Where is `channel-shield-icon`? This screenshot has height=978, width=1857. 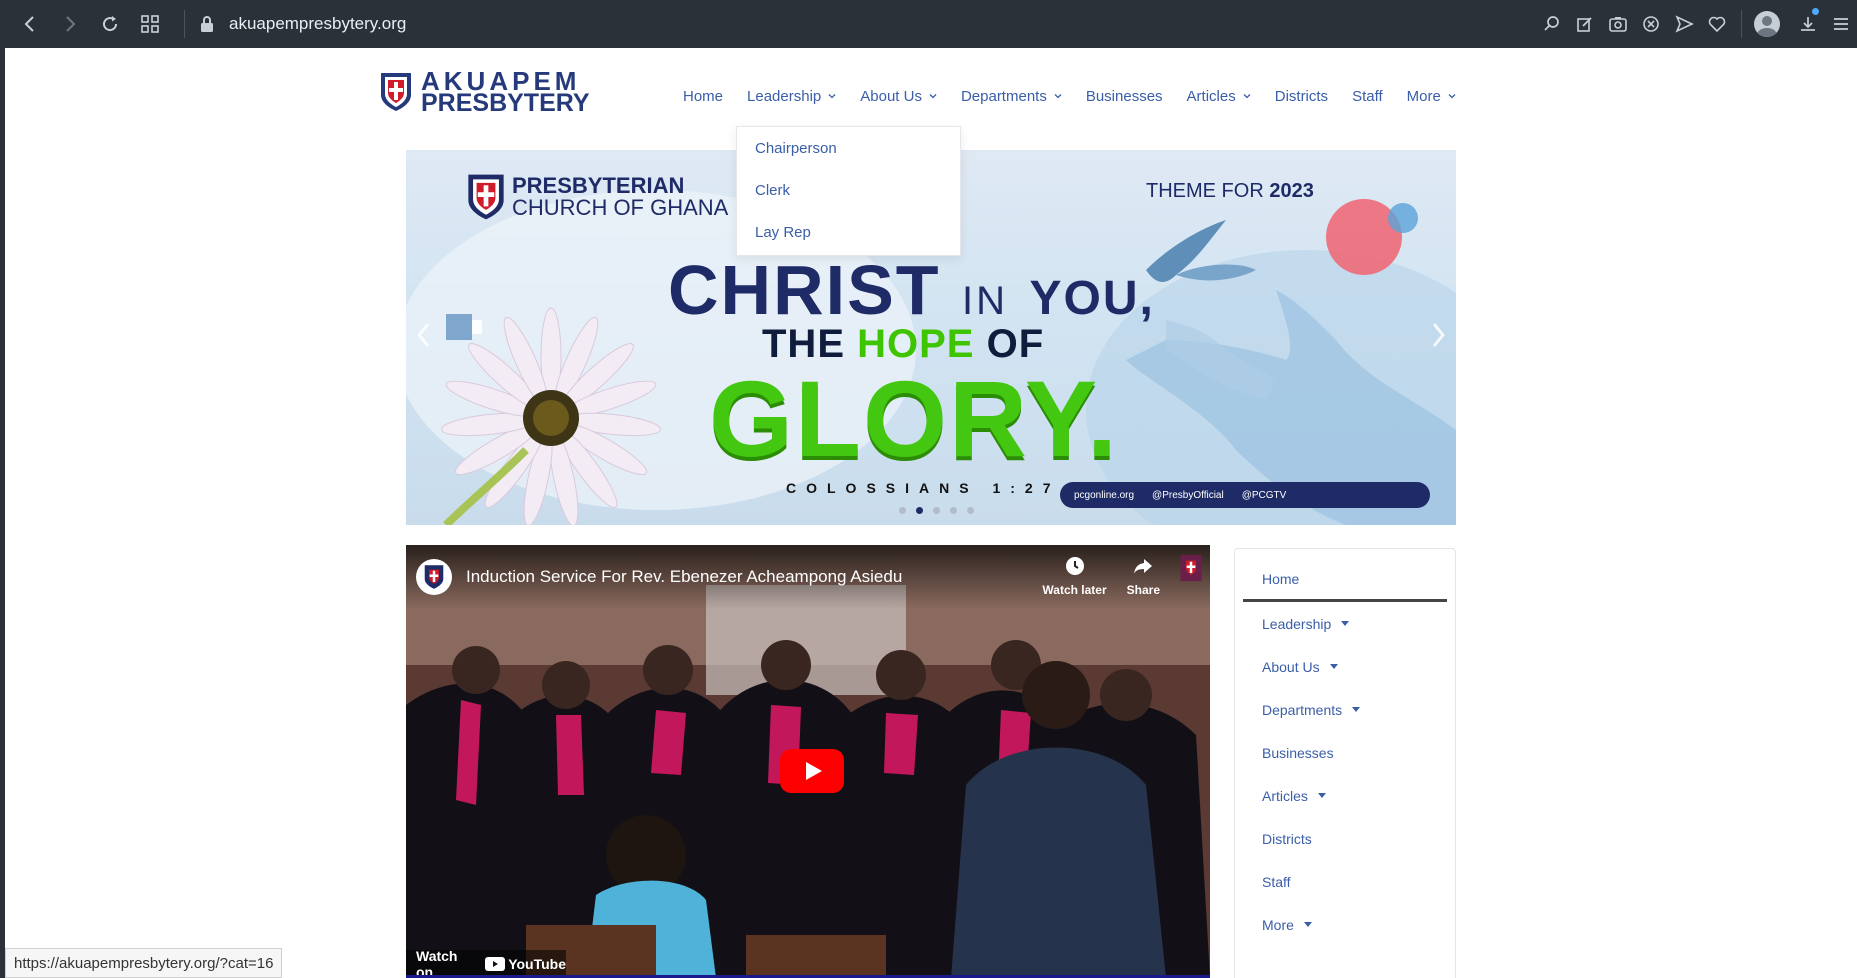
channel-shield-icon is located at coordinates (434, 577).